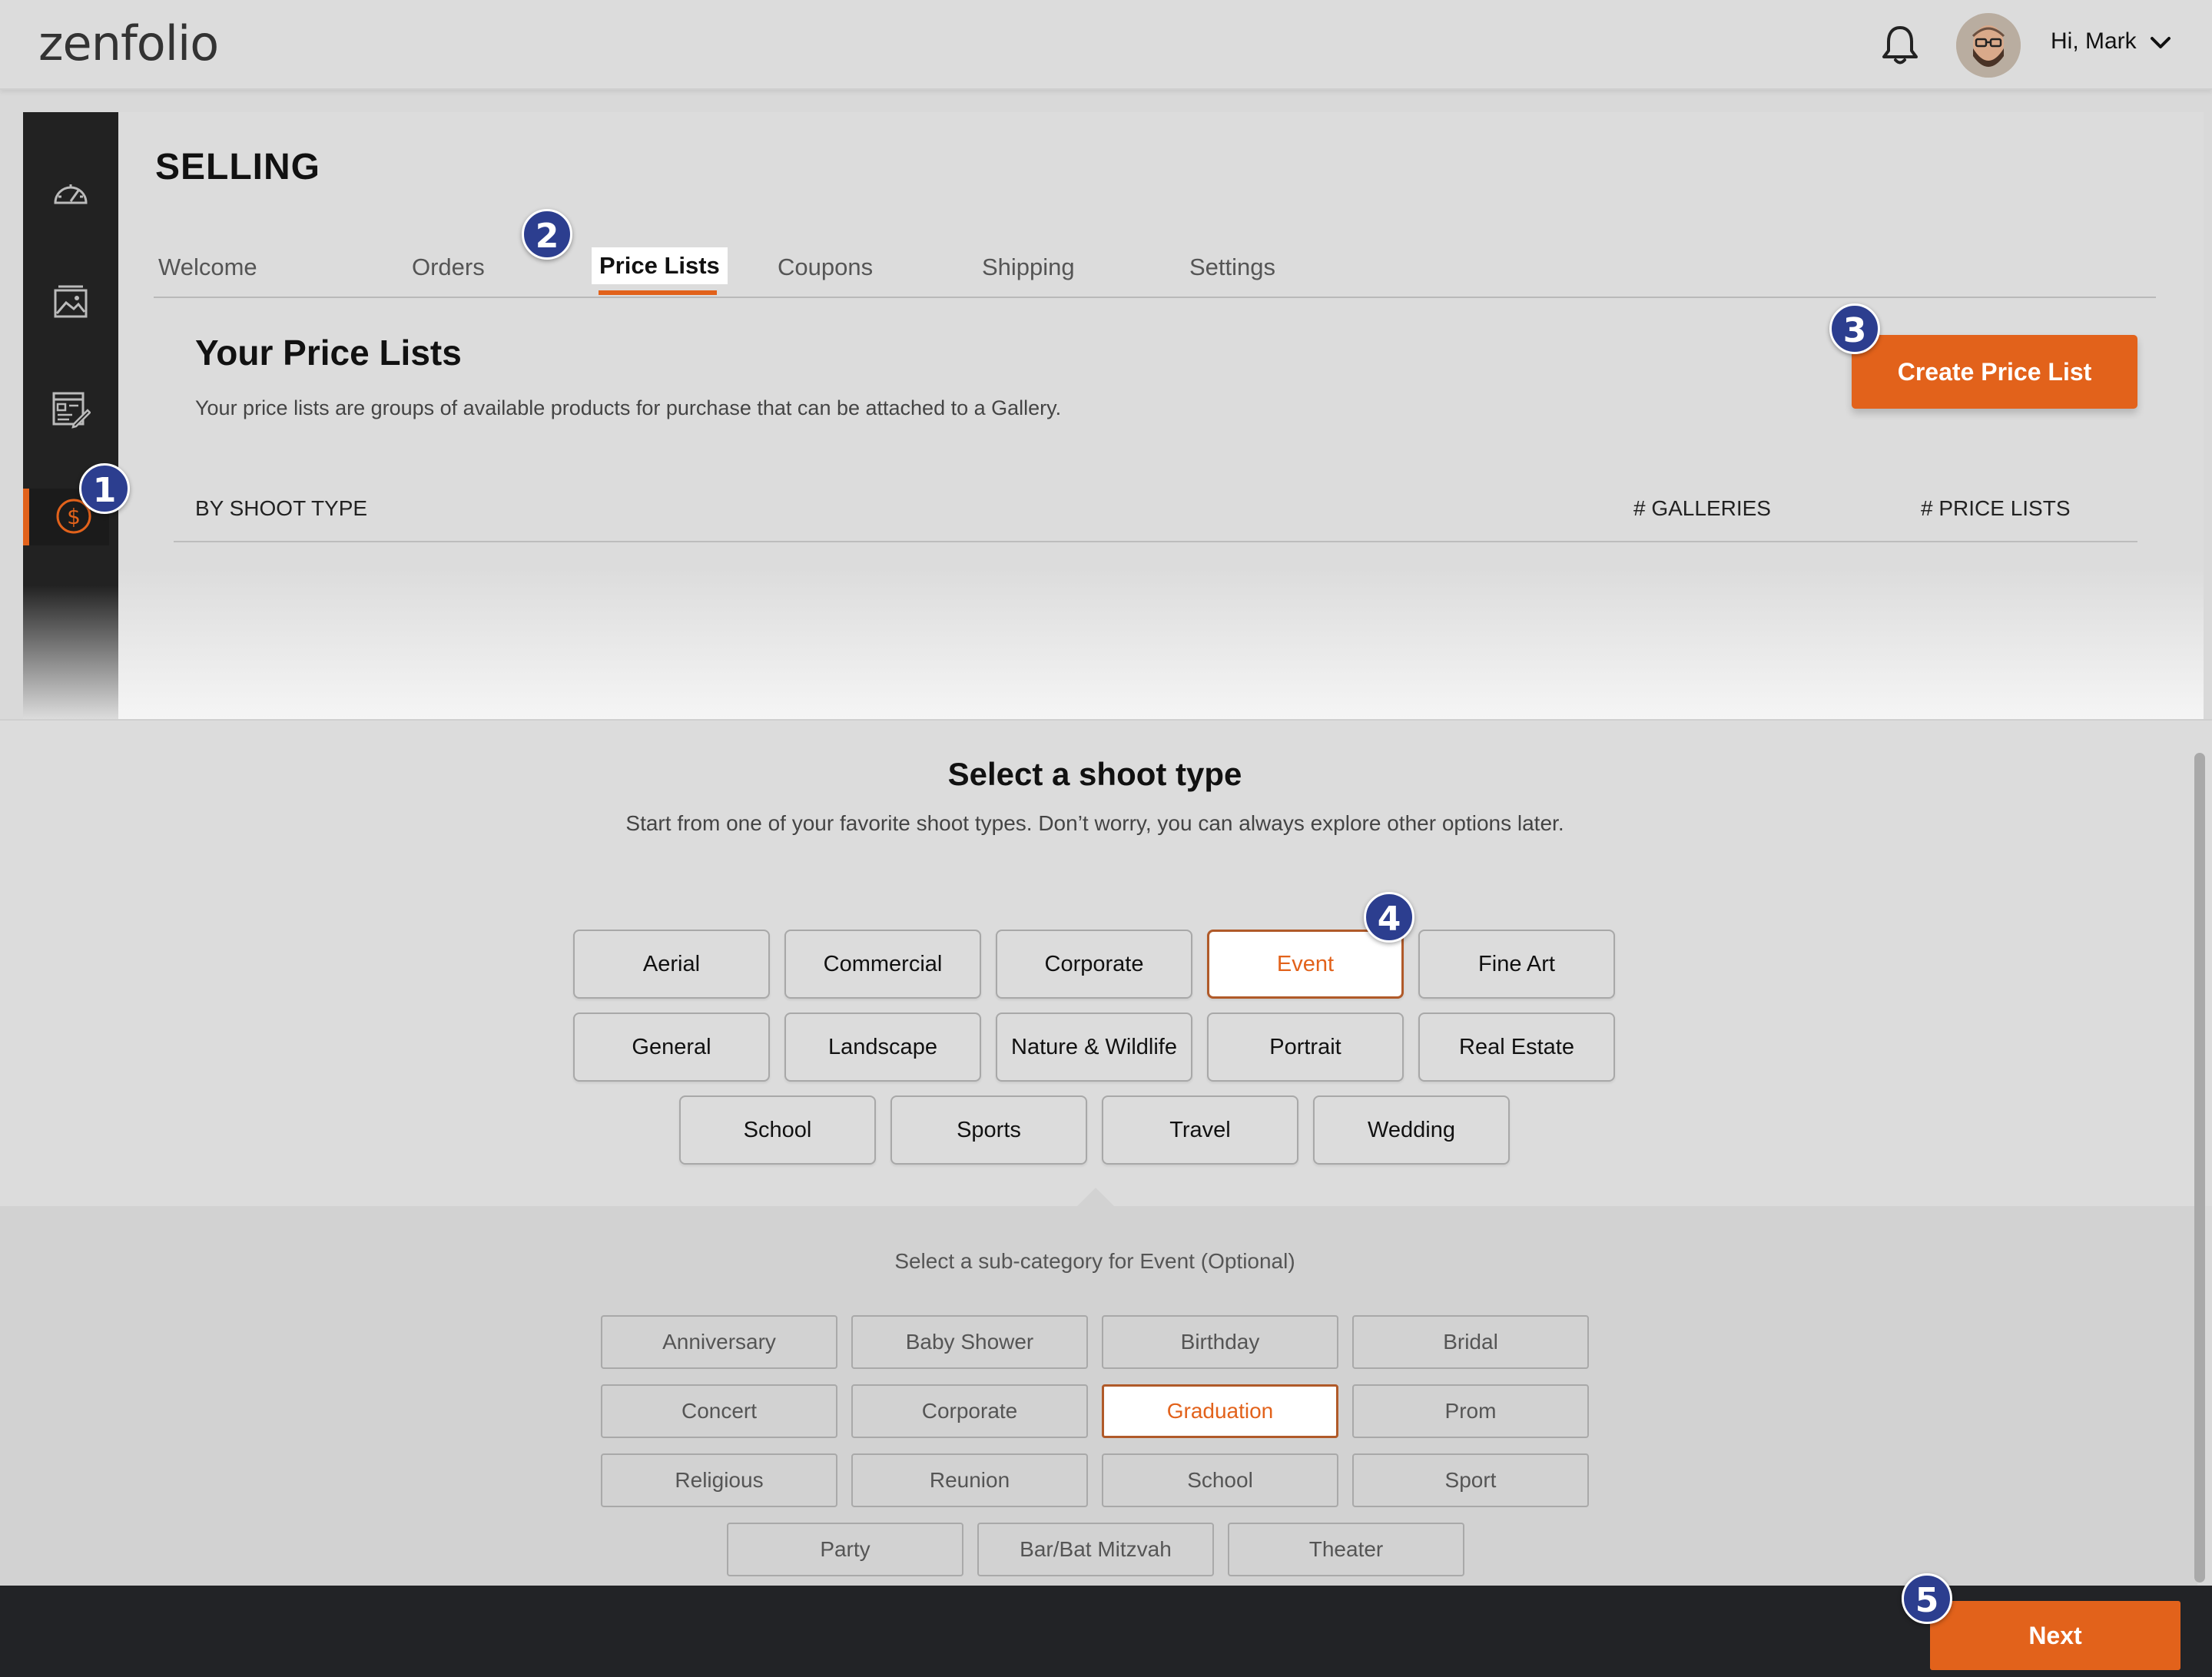  Describe the element at coordinates (969, 1342) in the screenshot. I see `sub-category-baby-shower: Baby Shower` at that location.